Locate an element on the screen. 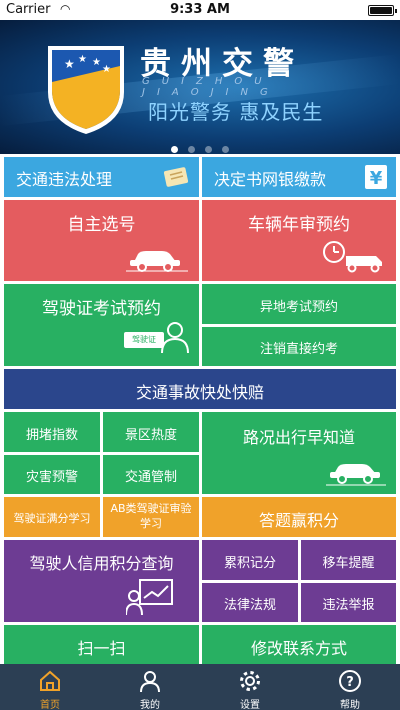  tile-label: 景区热度 is located at coordinates (150, 435).